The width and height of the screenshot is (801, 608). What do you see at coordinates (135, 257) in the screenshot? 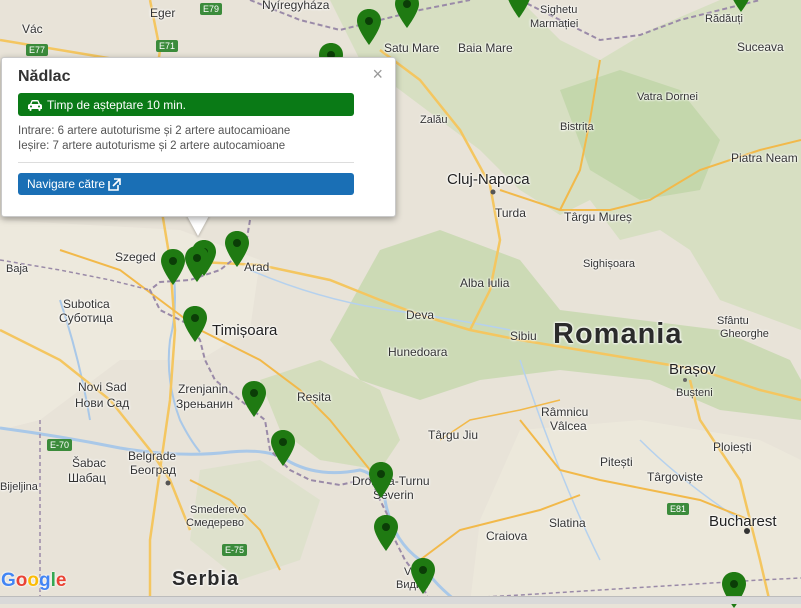
I see `city-label-szeged: Szeged` at bounding box center [135, 257].